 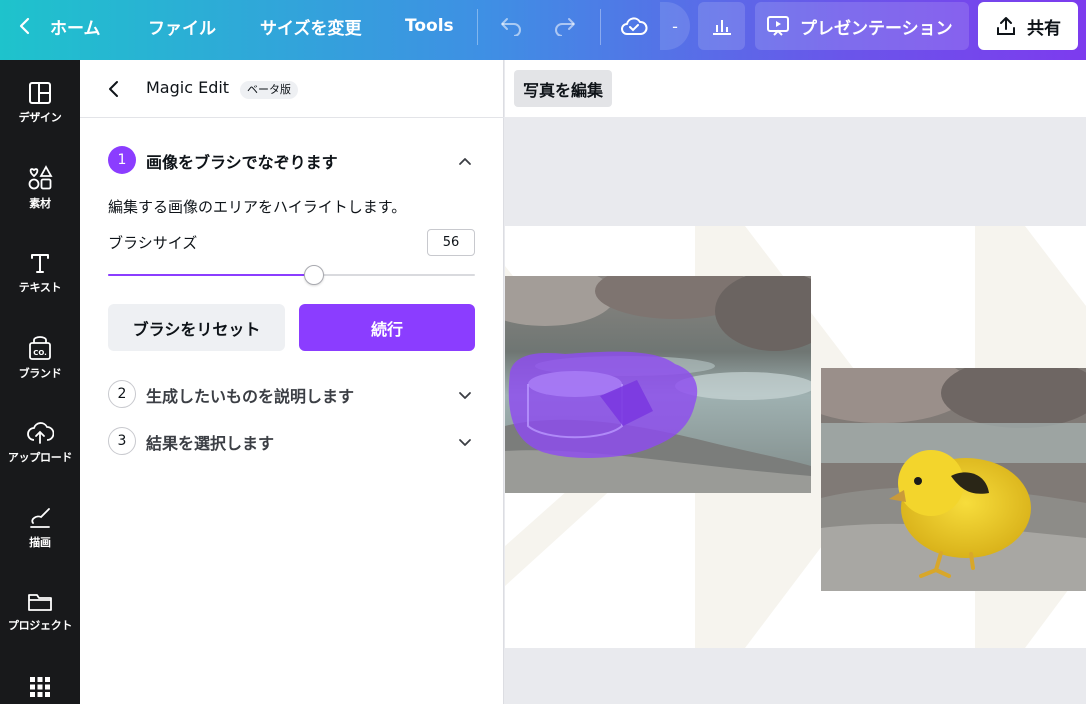 I want to click on step-1-title: 画像をブラシでなぞります, so click(x=242, y=161).